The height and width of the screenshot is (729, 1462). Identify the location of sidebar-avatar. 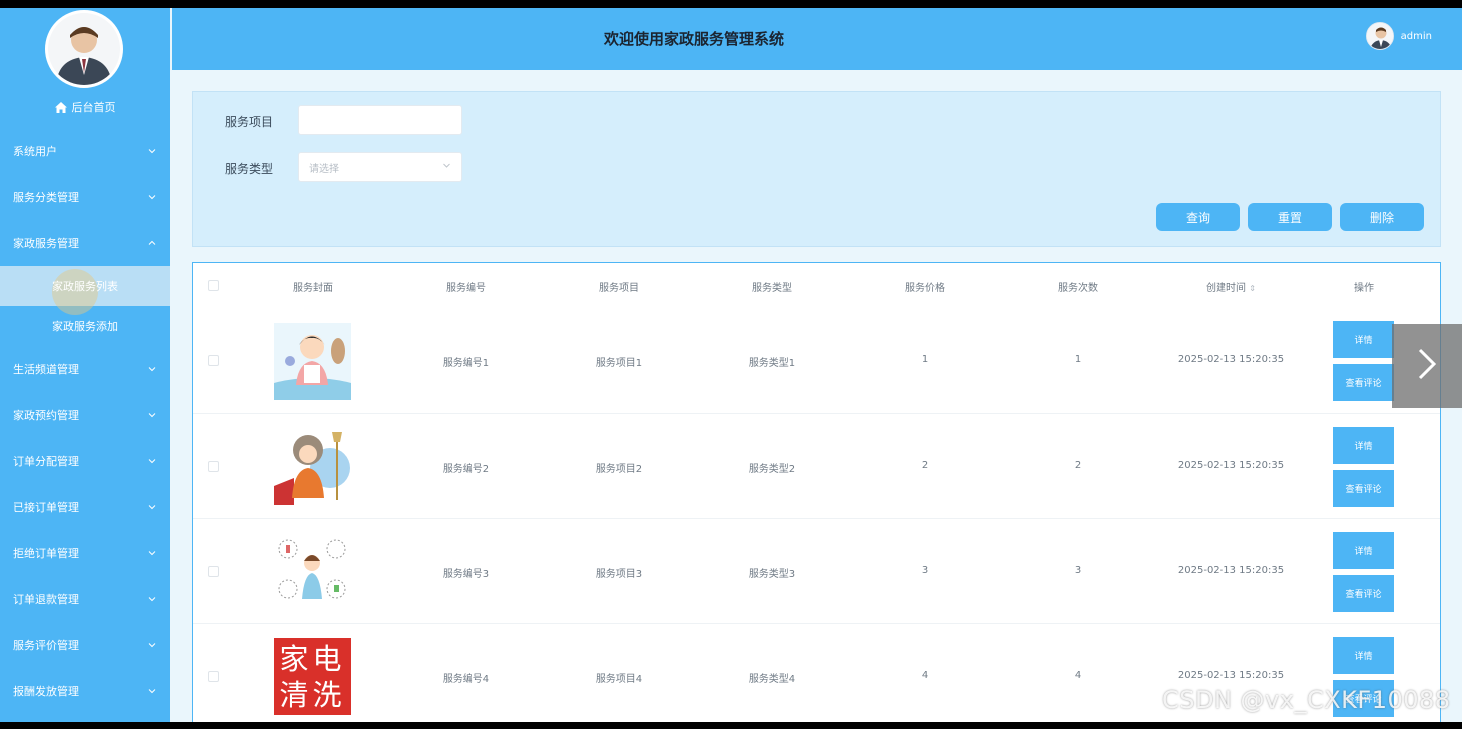
(84, 49).